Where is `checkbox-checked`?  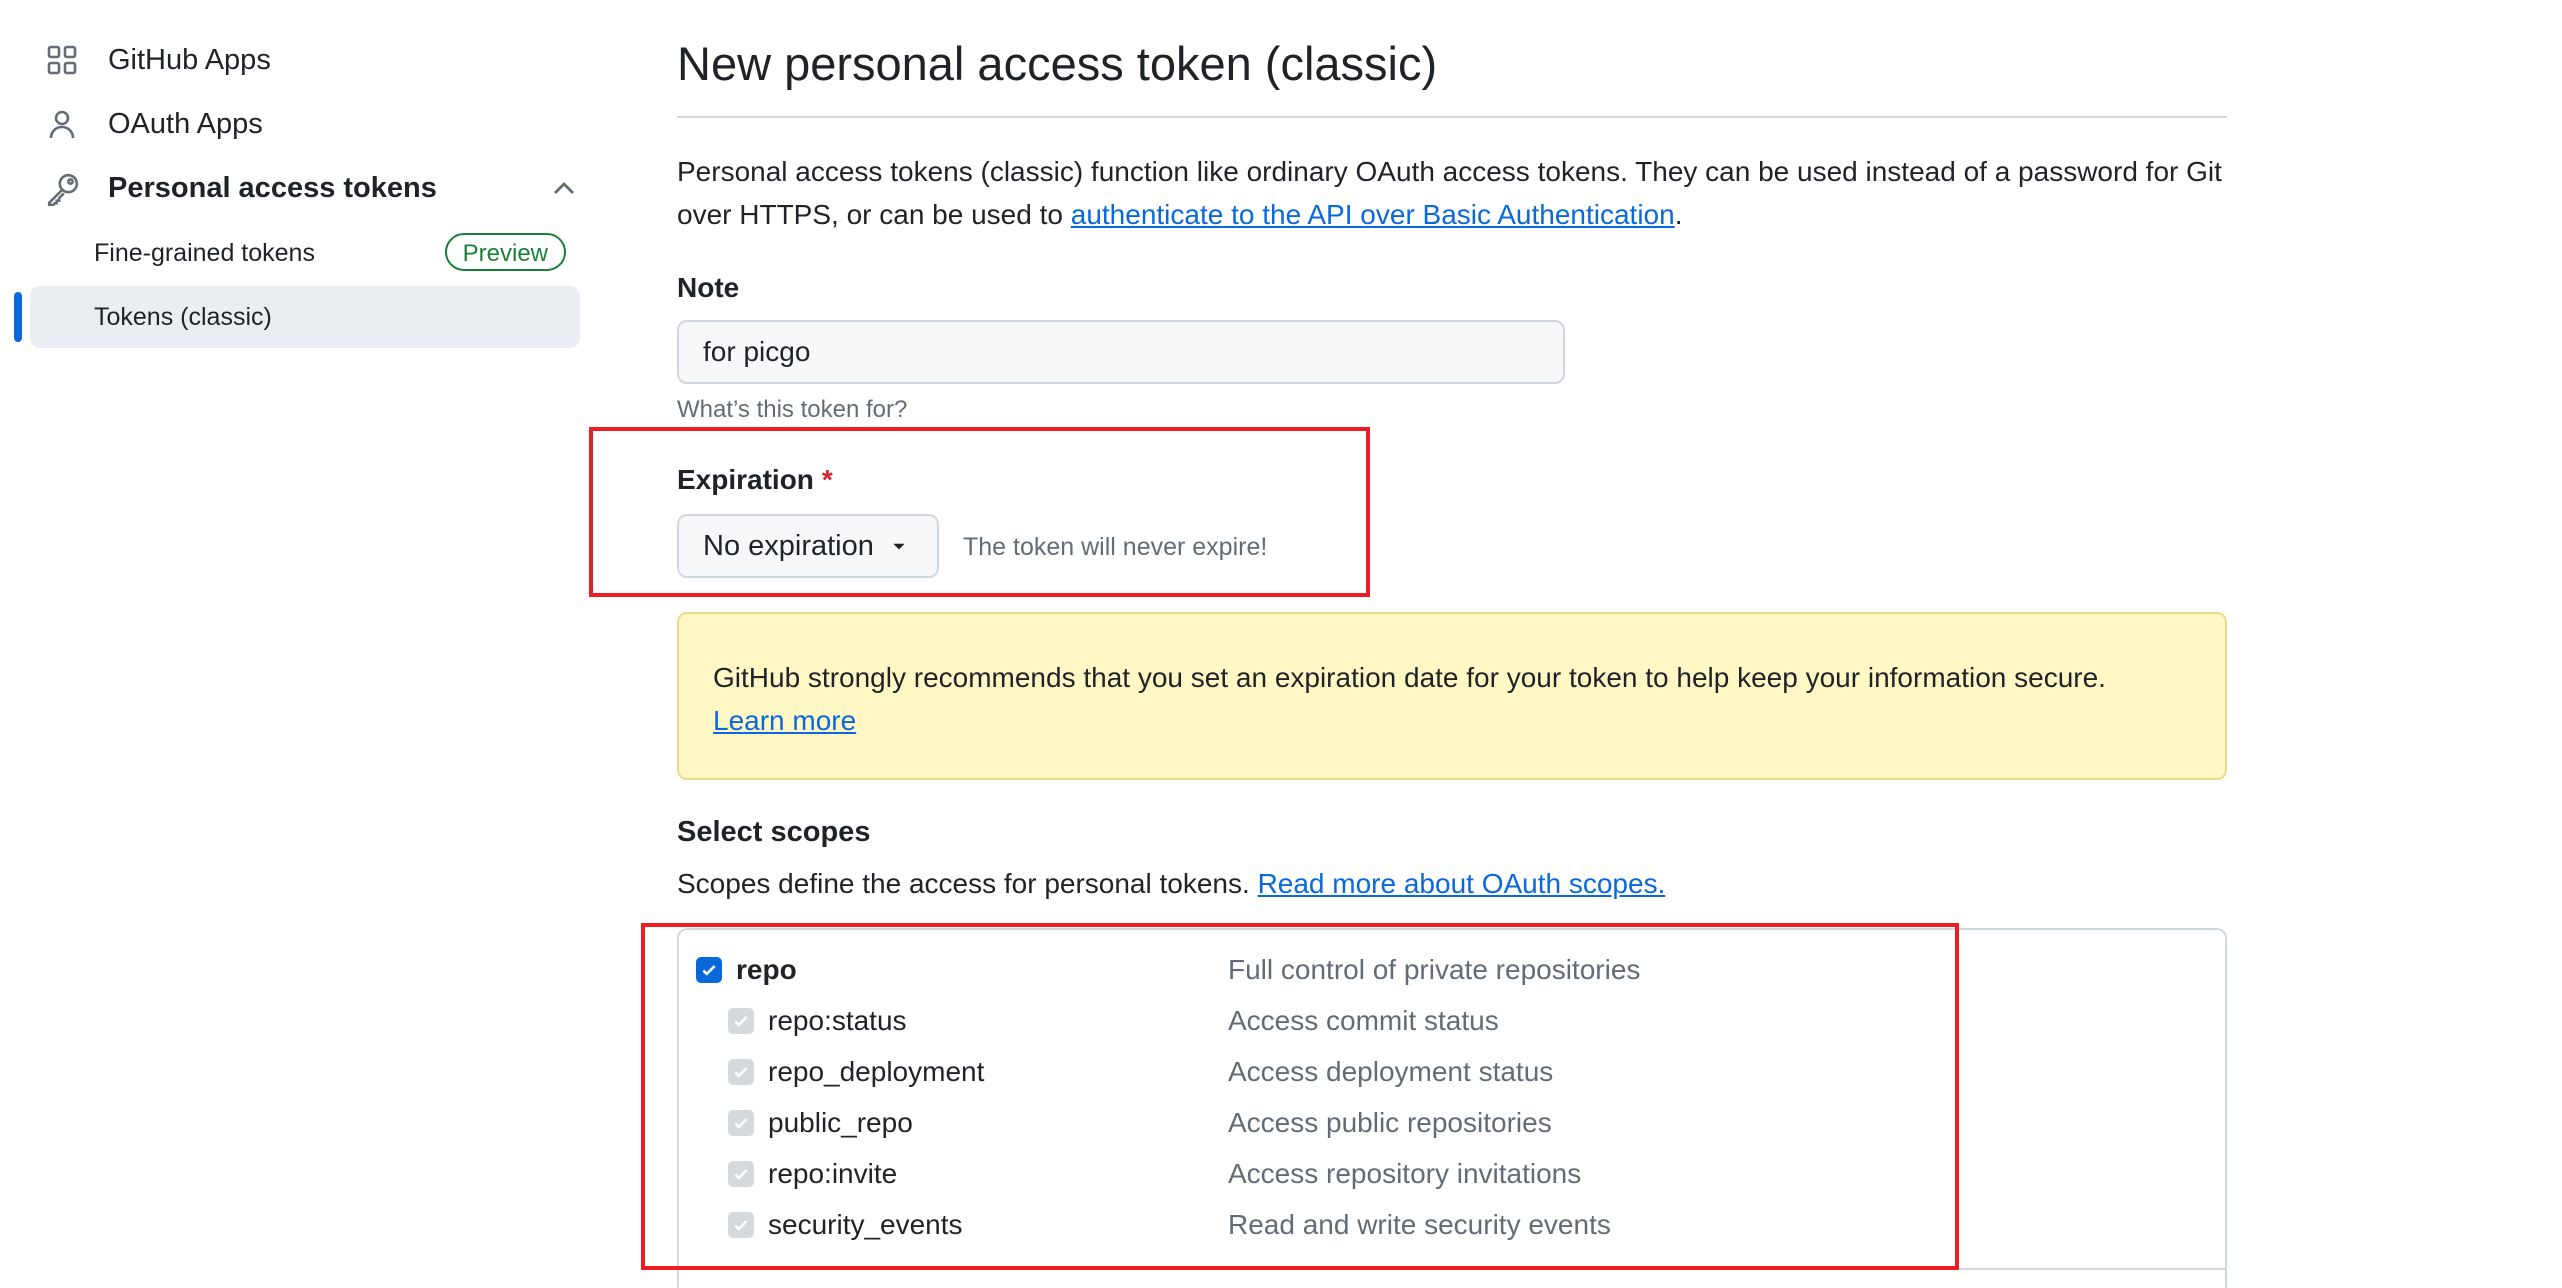 checkbox-checked is located at coordinates (709, 970).